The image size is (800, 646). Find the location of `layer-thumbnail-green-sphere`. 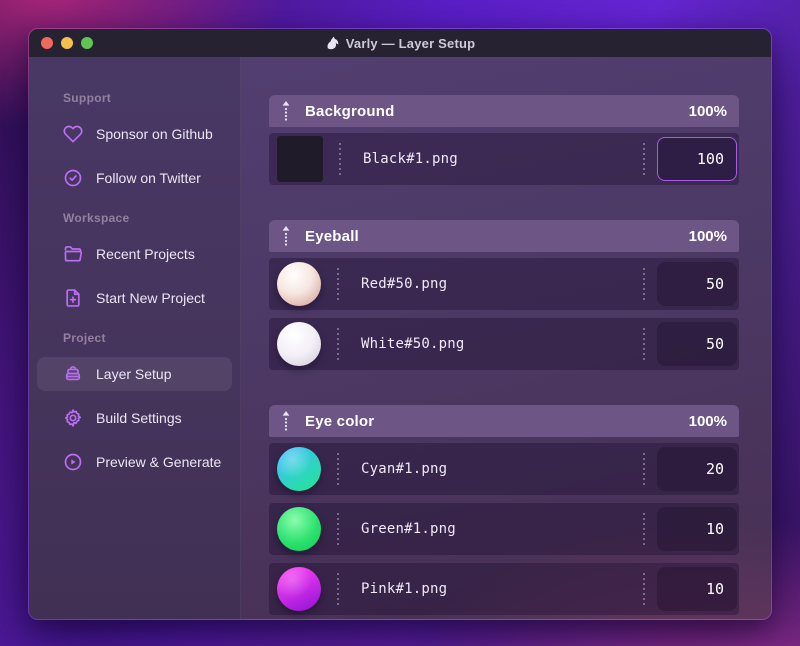

layer-thumbnail-green-sphere is located at coordinates (299, 529).